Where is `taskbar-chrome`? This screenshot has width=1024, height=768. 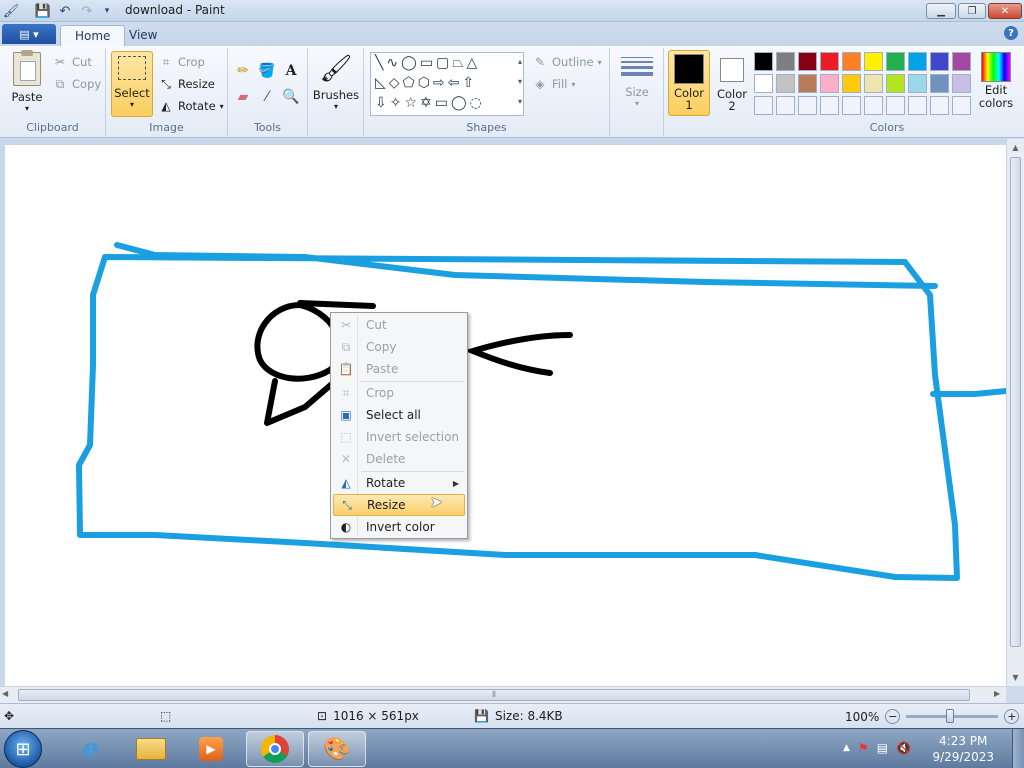
taskbar-chrome is located at coordinates (275, 749).